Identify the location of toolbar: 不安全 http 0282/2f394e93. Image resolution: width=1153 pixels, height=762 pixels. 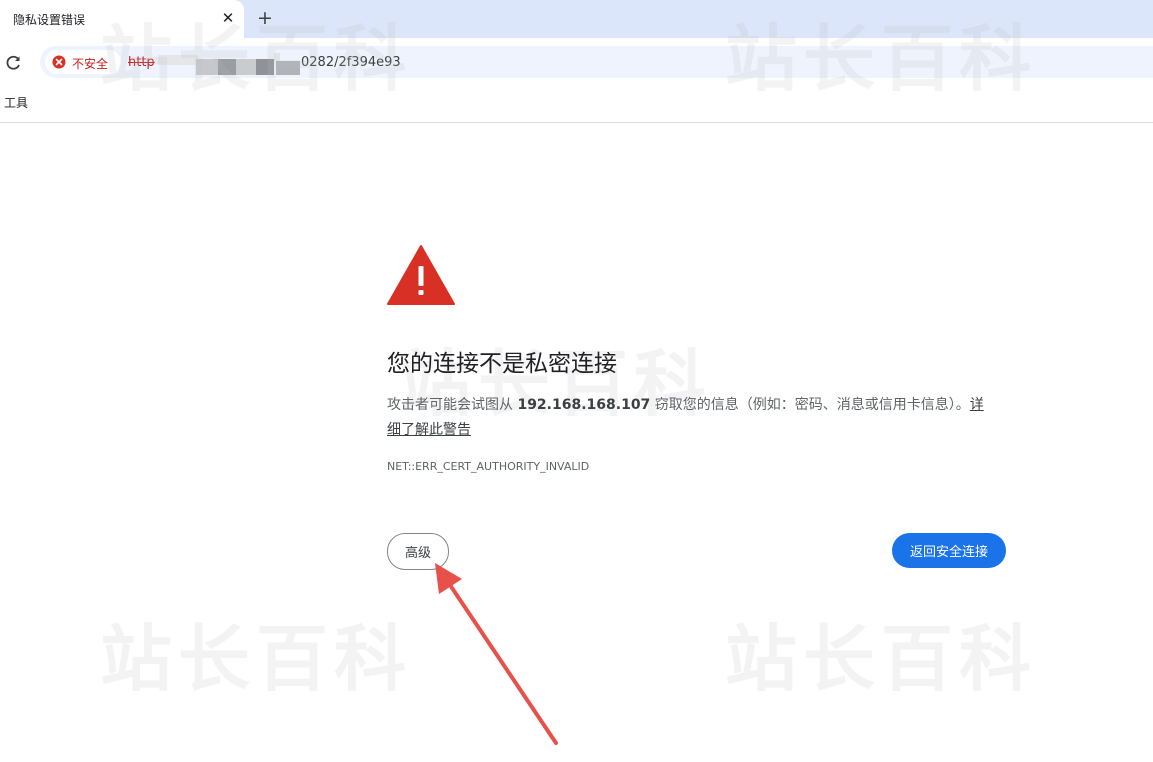
(576, 62).